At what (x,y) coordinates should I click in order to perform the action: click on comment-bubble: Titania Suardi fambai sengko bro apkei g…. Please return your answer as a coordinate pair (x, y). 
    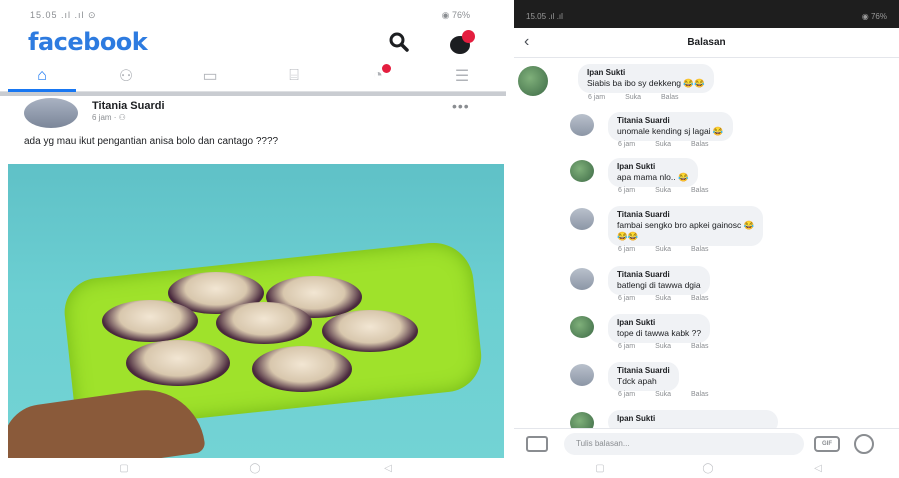
    Looking at the image, I should click on (686, 226).